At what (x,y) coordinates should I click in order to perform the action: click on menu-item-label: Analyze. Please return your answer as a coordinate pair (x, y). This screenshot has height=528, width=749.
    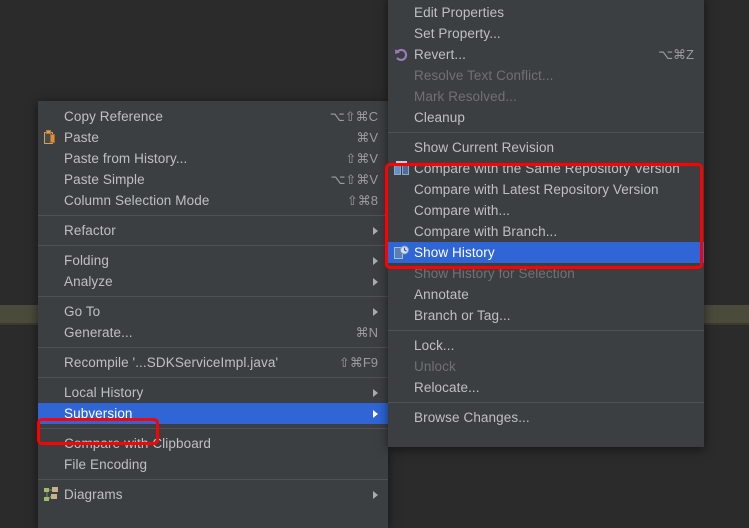
    Looking at the image, I should click on (88, 281).